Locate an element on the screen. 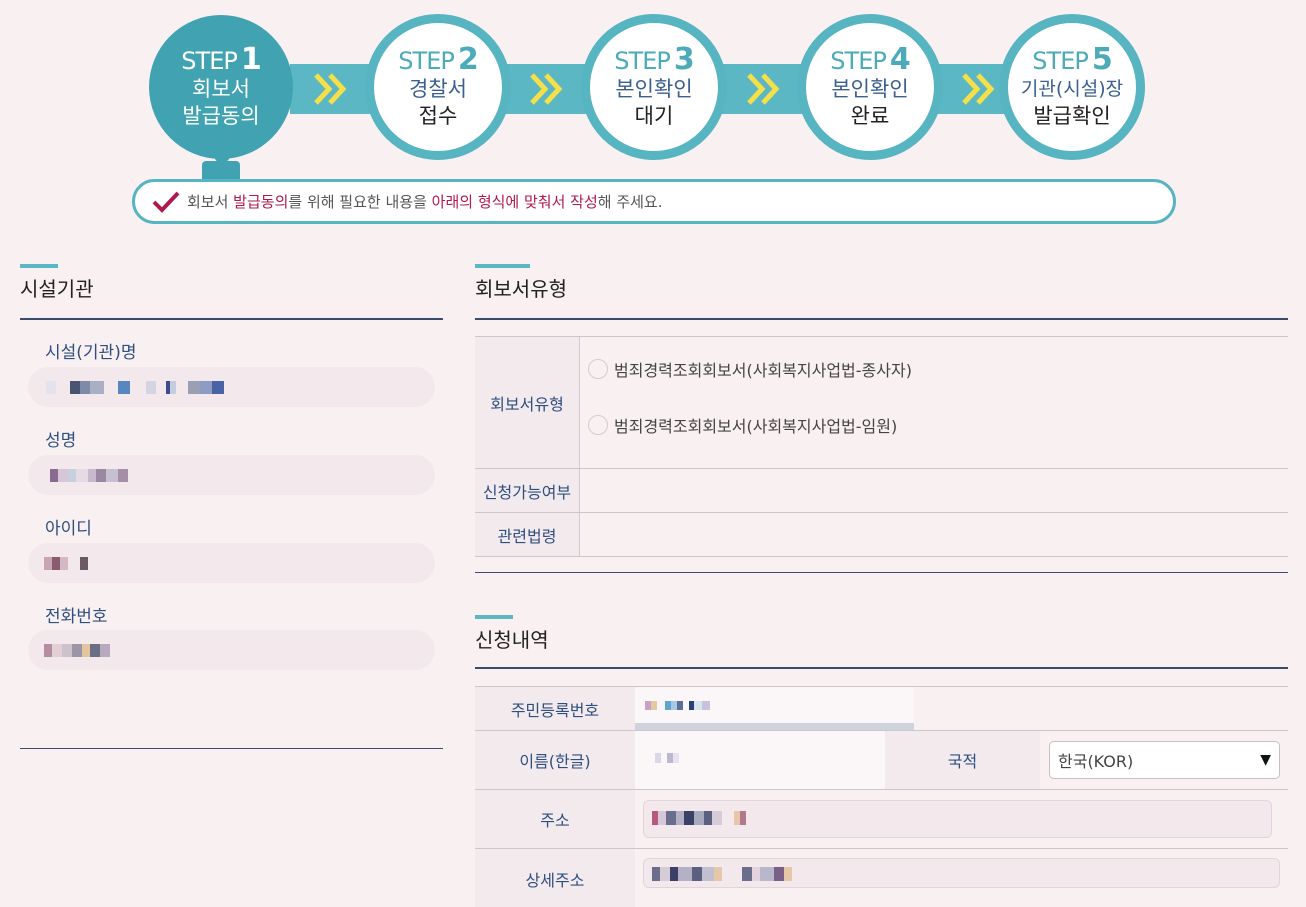 The width and height of the screenshot is (1306, 907). table-top-border is located at coordinates (881, 336).